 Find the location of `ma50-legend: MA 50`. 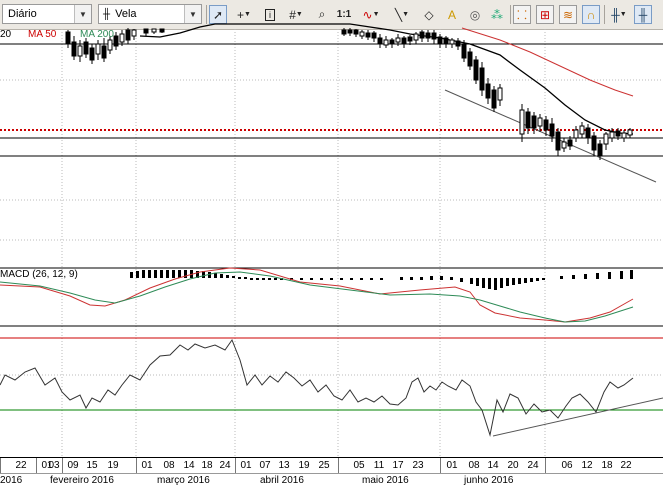

ma50-legend: MA 50 is located at coordinates (42, 34).